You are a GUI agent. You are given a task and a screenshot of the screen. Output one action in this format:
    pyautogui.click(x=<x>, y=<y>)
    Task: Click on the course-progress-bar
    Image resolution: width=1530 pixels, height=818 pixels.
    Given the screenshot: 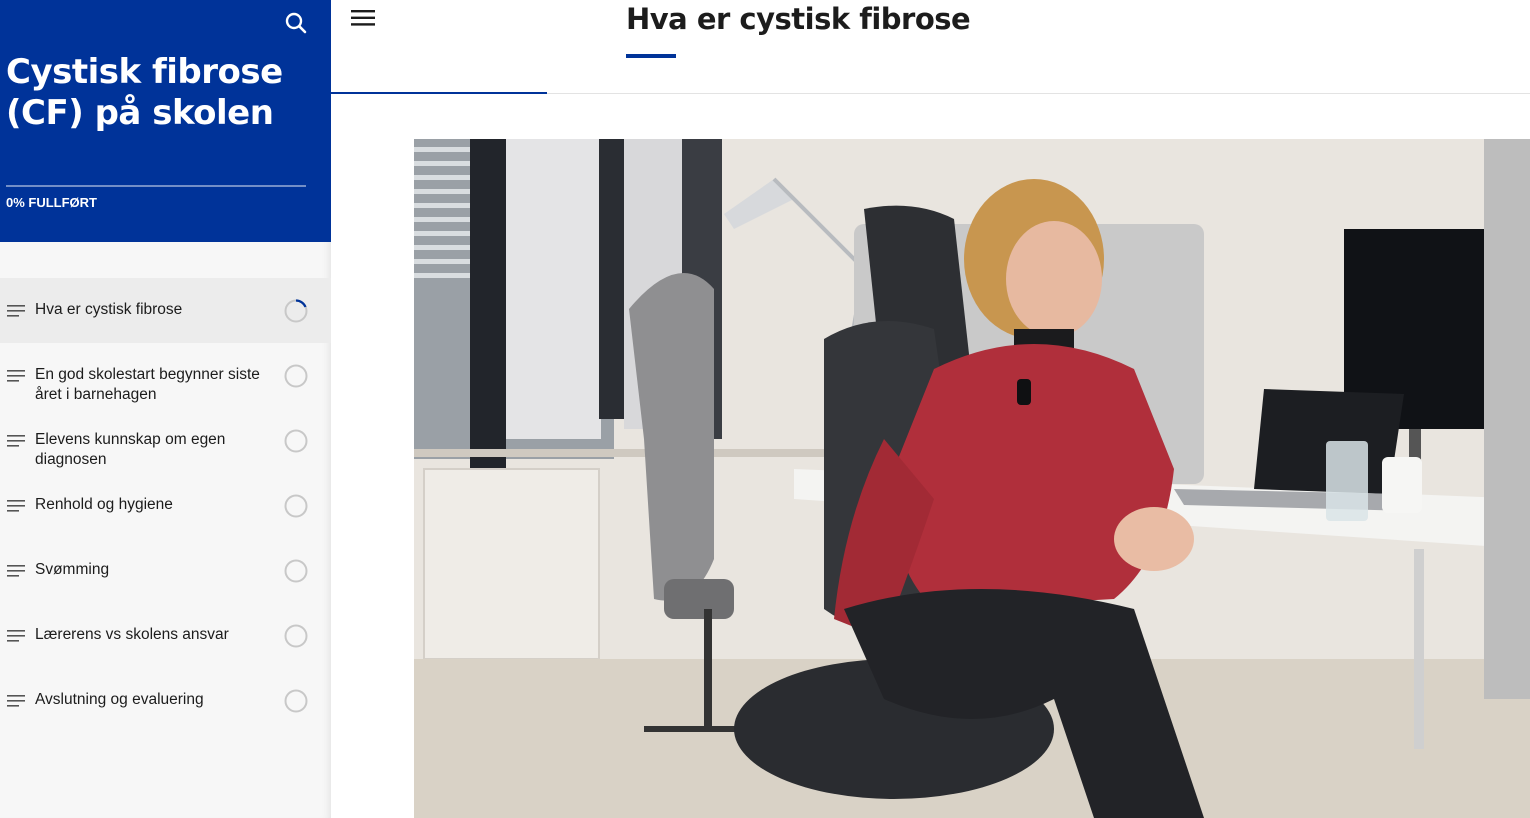 What is the action you would take?
    pyautogui.click(x=156, y=186)
    